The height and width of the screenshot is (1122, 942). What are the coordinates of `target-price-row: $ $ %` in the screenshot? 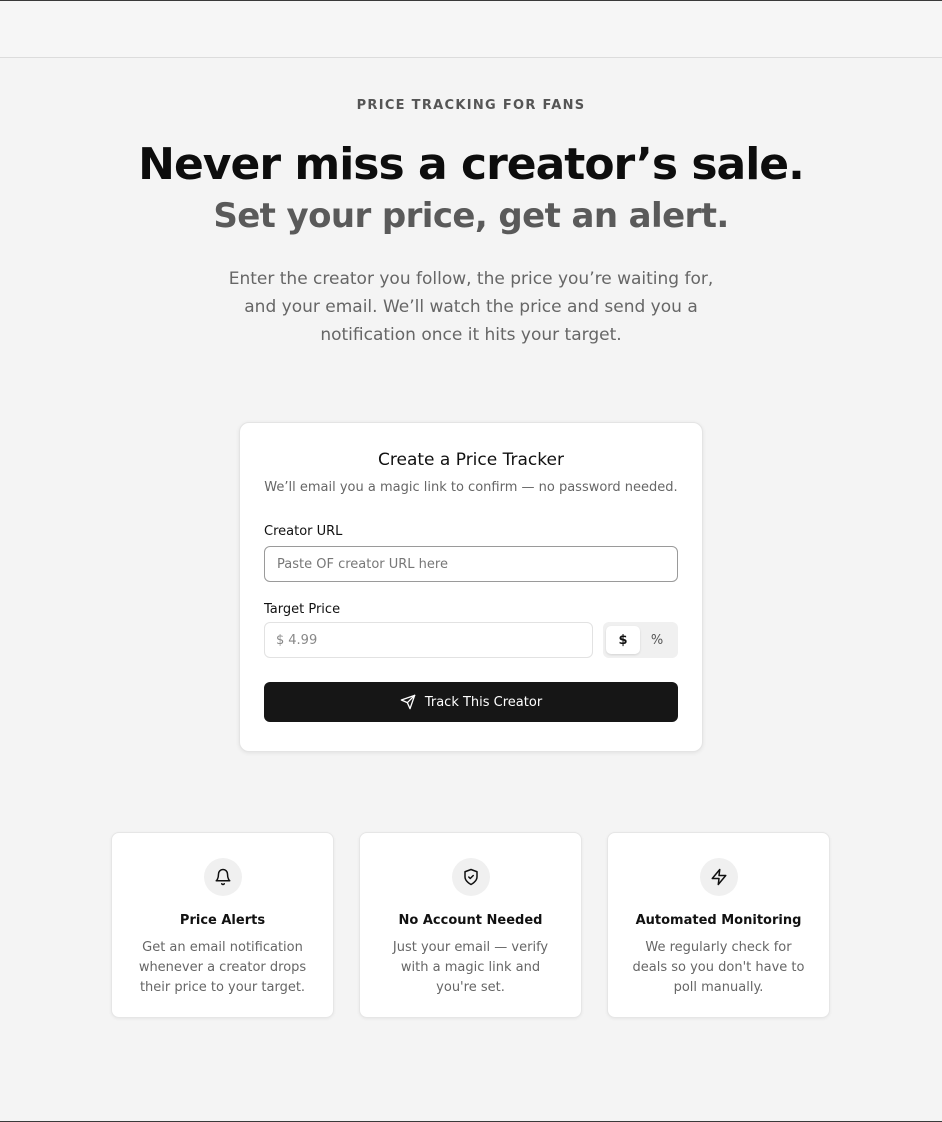 It's located at (471, 640).